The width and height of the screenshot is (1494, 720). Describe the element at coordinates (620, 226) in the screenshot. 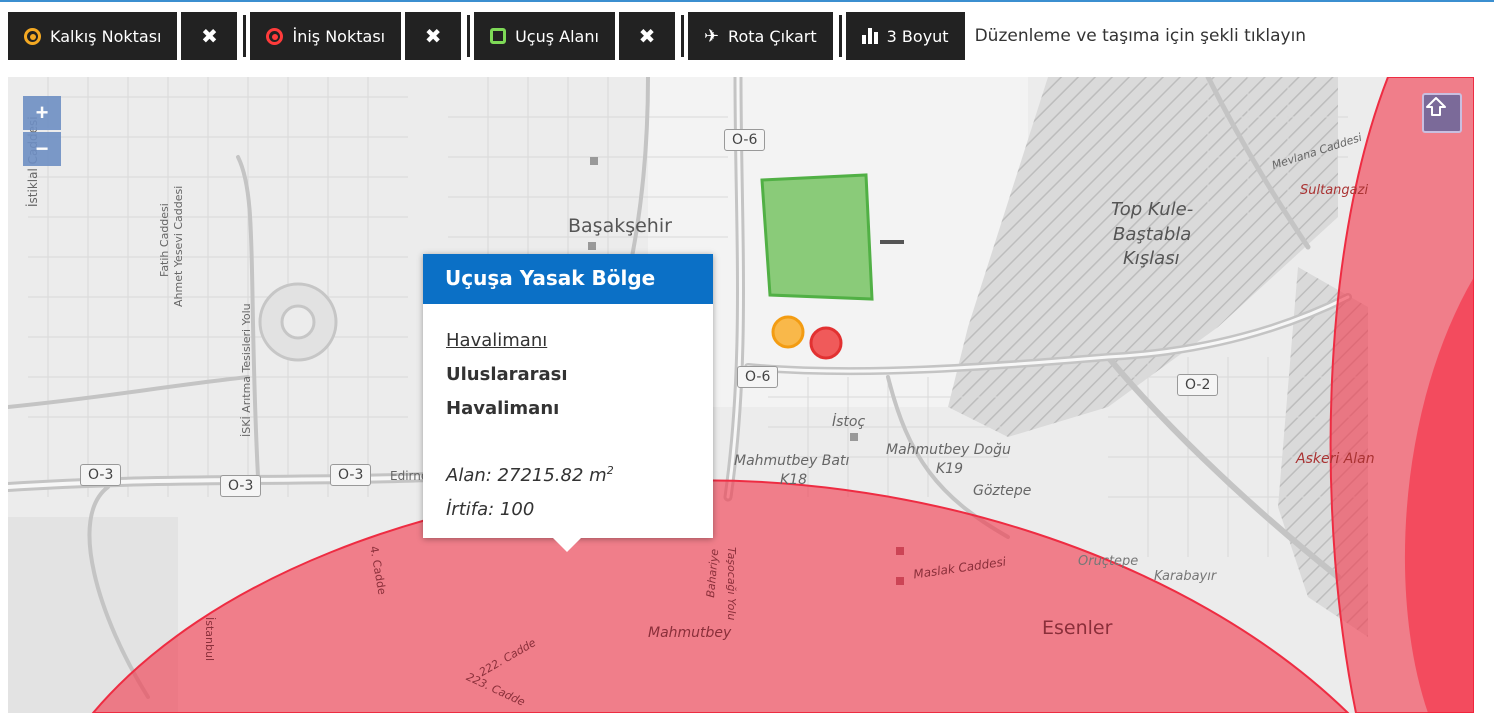

I see `label-basaksehir: Başakşehir` at that location.